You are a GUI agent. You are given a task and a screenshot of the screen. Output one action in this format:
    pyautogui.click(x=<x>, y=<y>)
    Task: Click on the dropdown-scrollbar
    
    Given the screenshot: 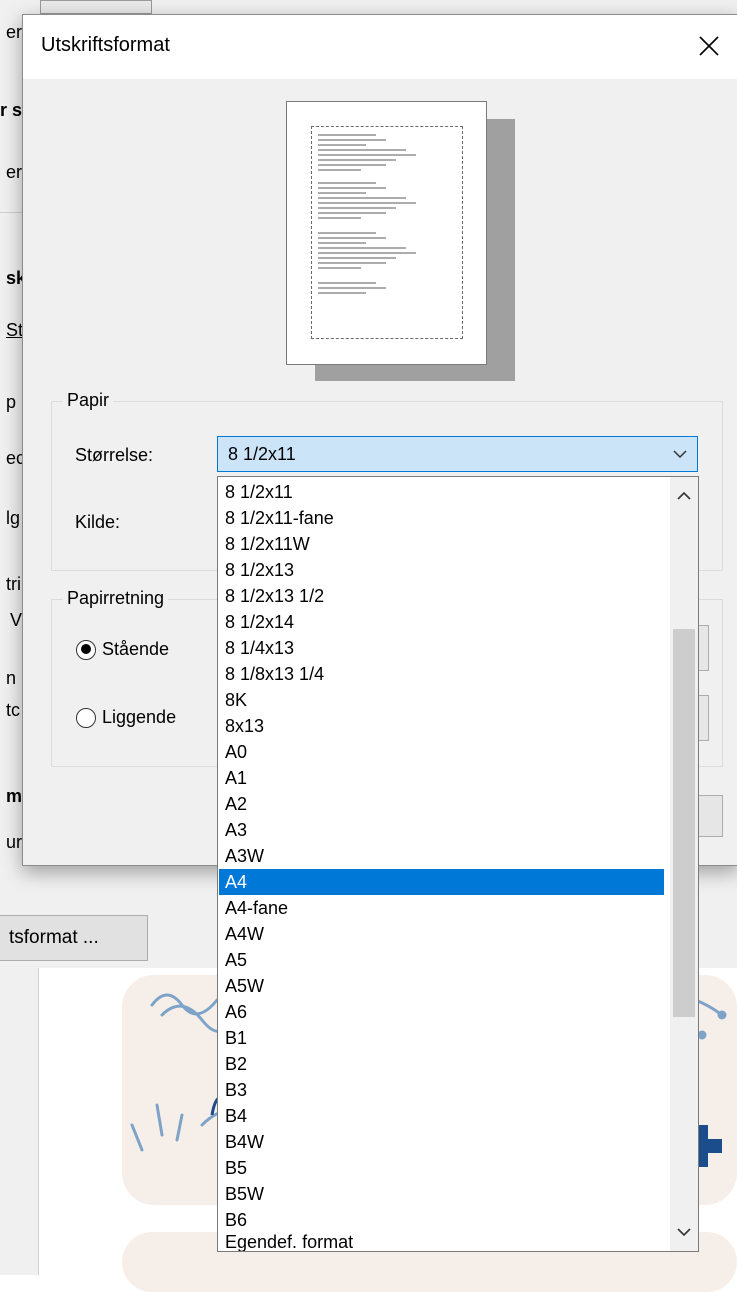 What is the action you would take?
    pyautogui.click(x=684, y=864)
    